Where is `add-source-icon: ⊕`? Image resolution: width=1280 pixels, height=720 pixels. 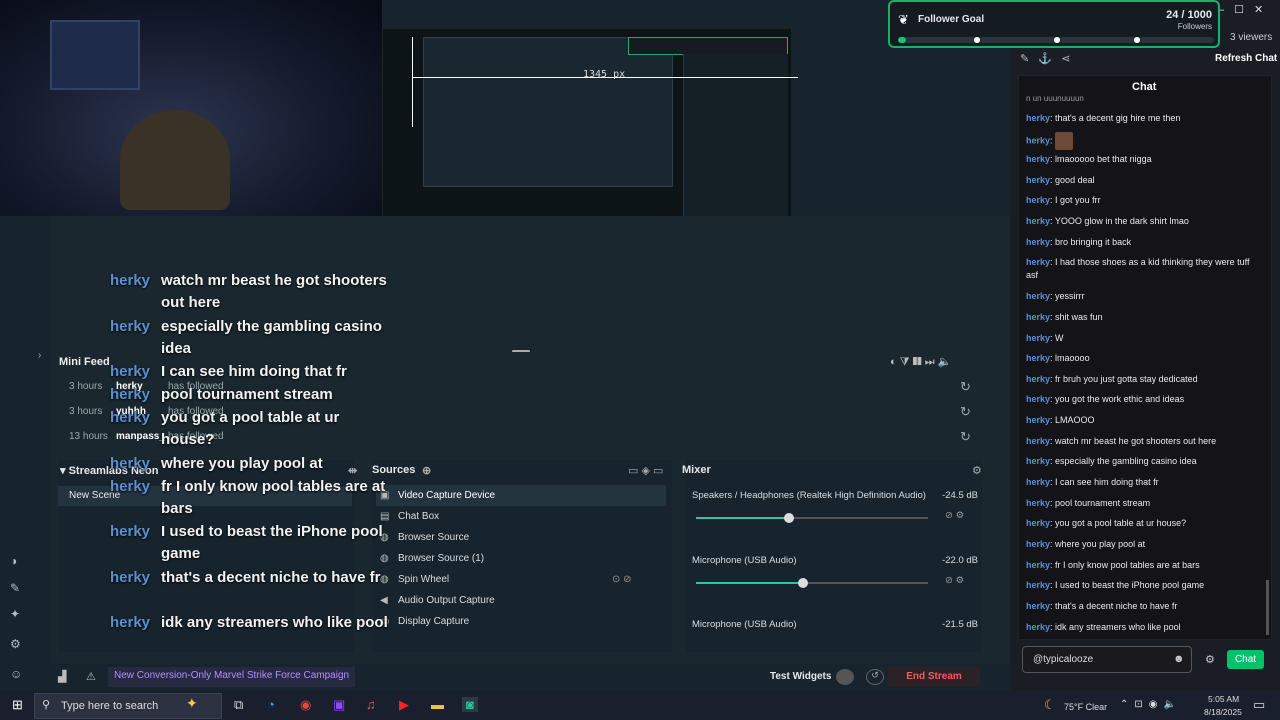
add-source-icon: ⊕ is located at coordinates (426, 470).